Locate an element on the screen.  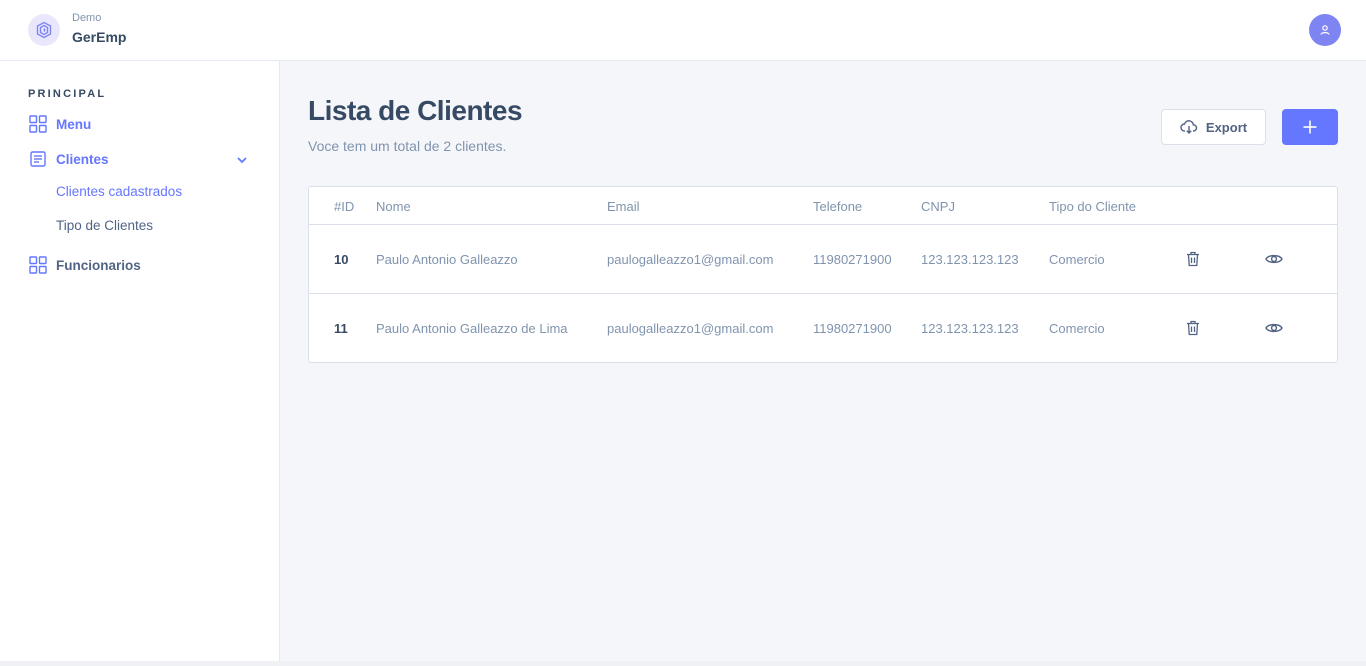
sidebar-item-funcionarios: Funcionarios is located at coordinates (84, 265).